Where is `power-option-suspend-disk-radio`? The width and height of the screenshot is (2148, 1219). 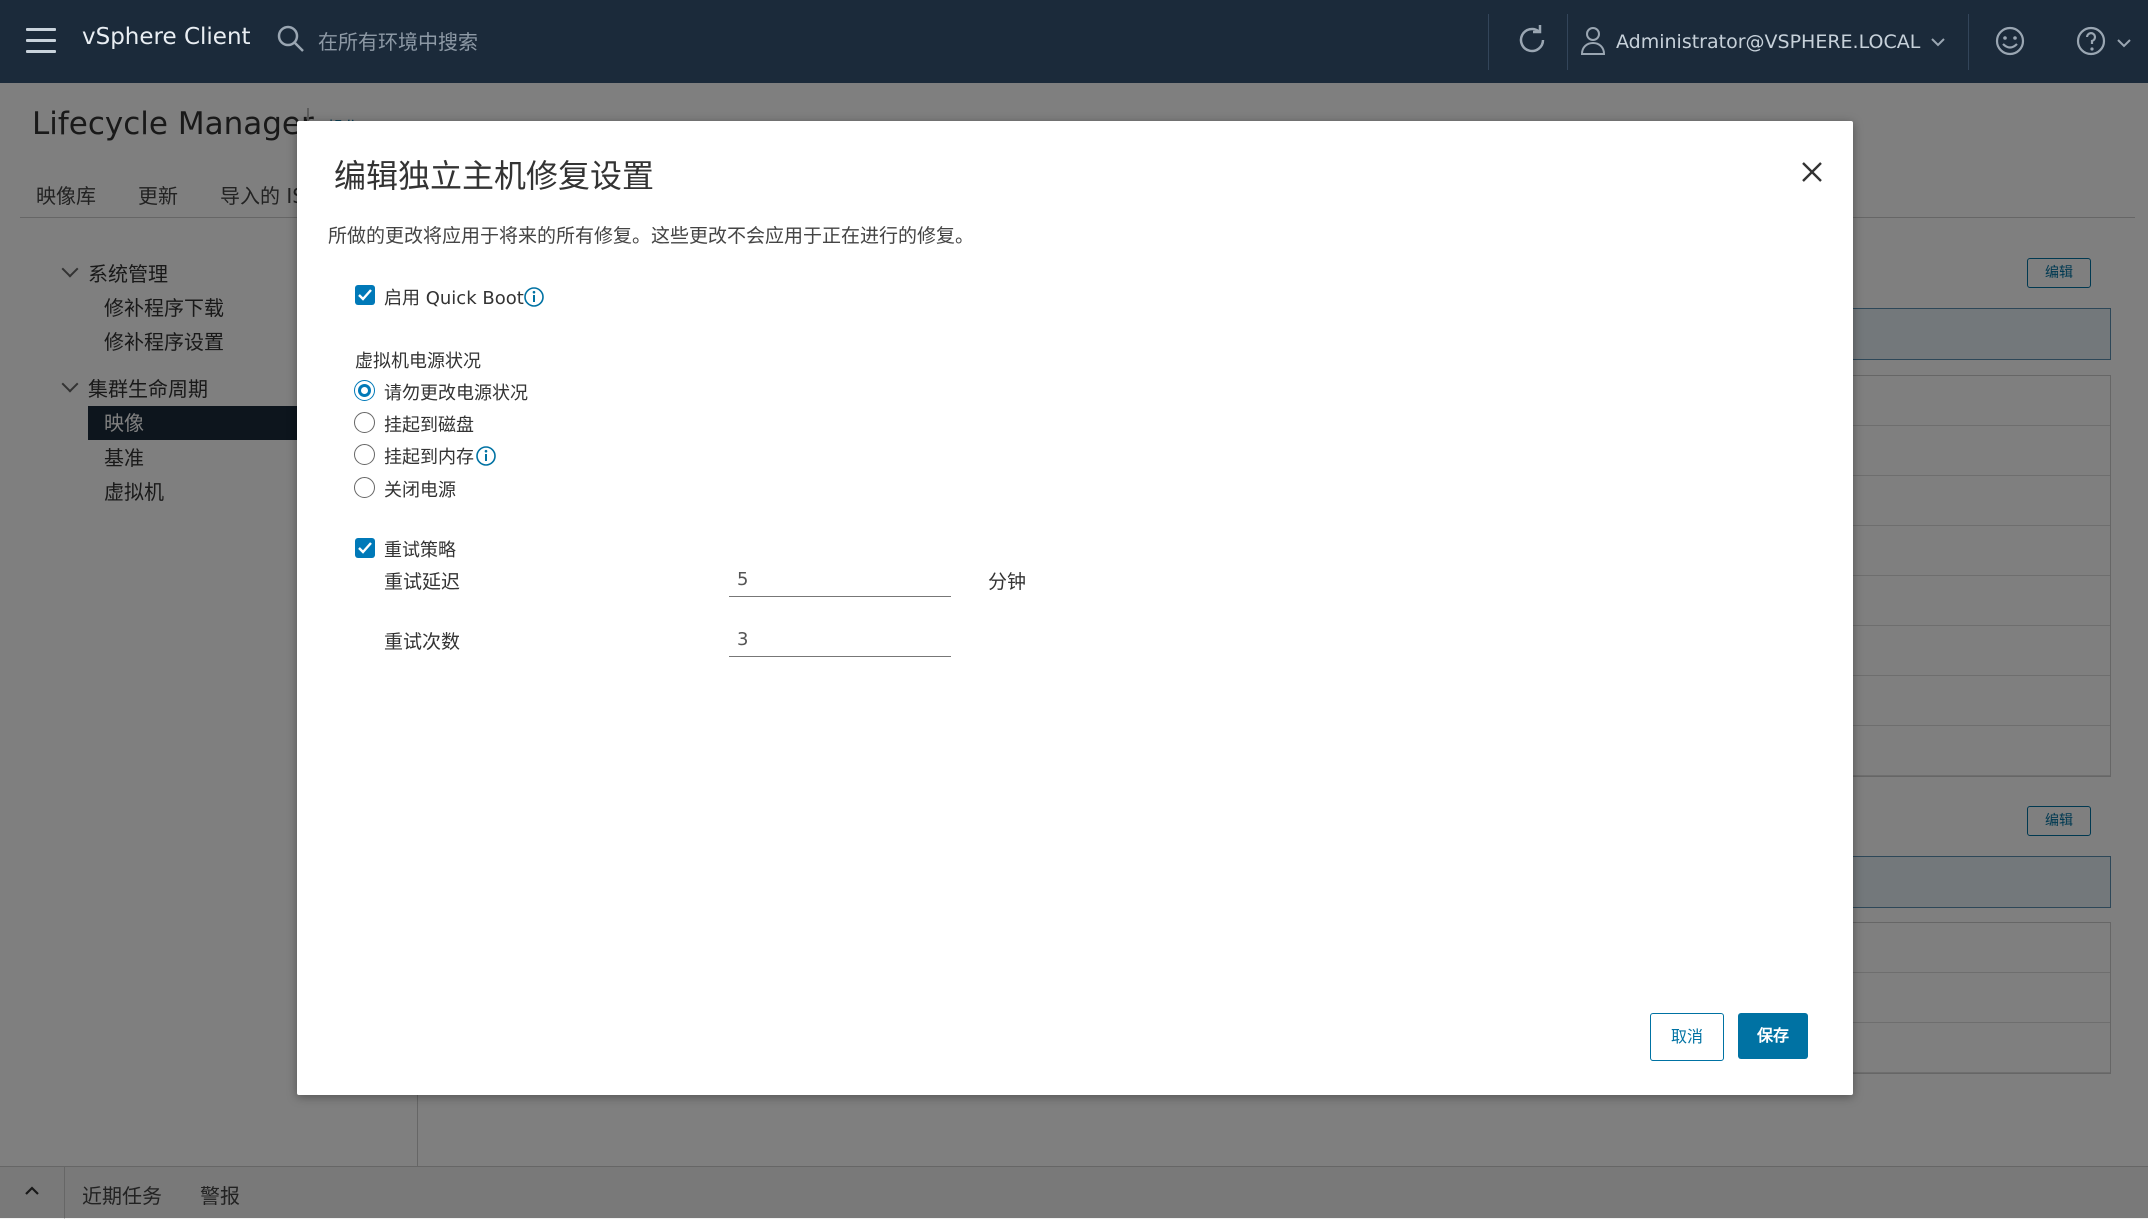
power-option-suspend-disk-radio is located at coordinates (364, 422).